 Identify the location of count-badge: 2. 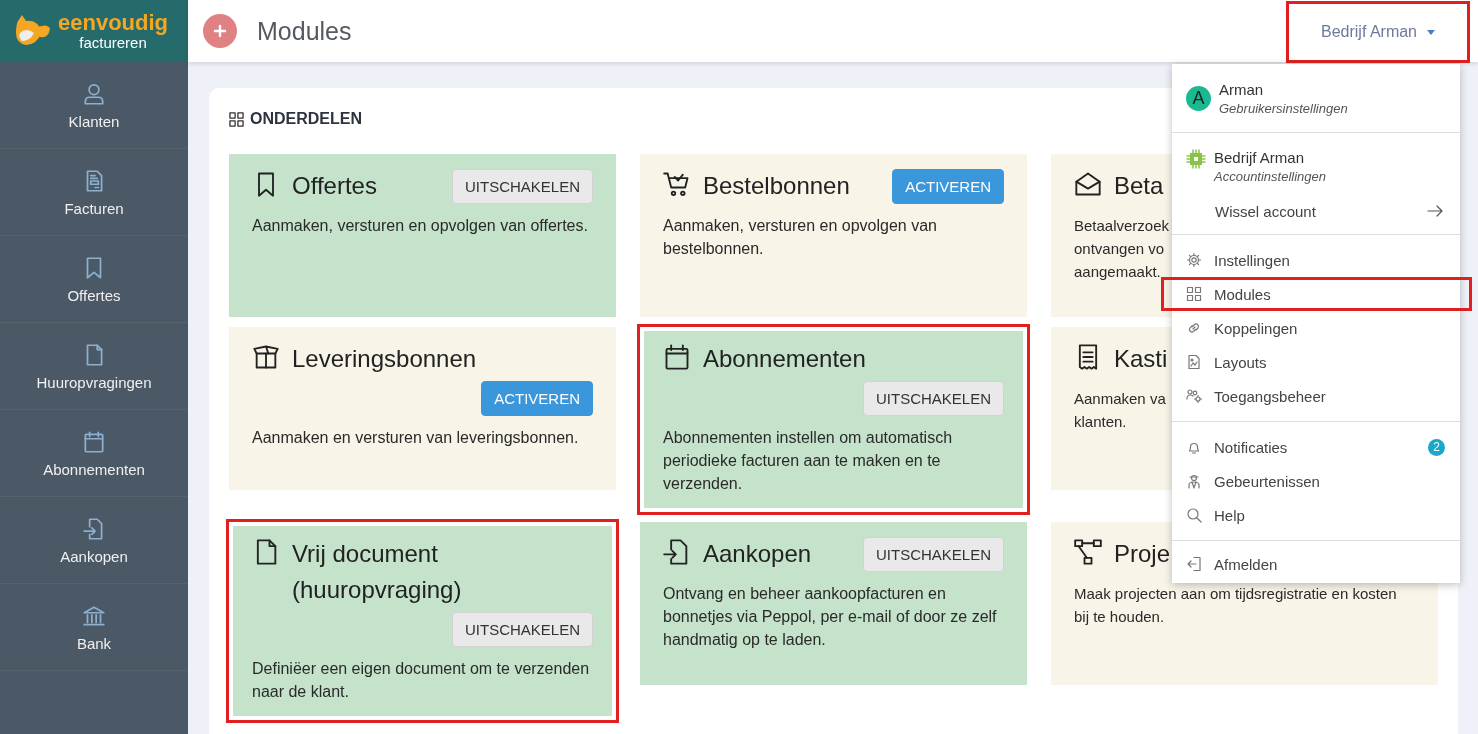
(1436, 447).